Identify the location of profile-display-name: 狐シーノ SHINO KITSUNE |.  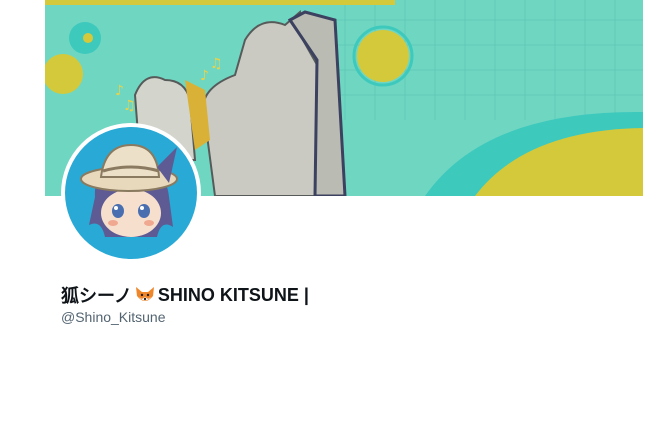
(185, 295).